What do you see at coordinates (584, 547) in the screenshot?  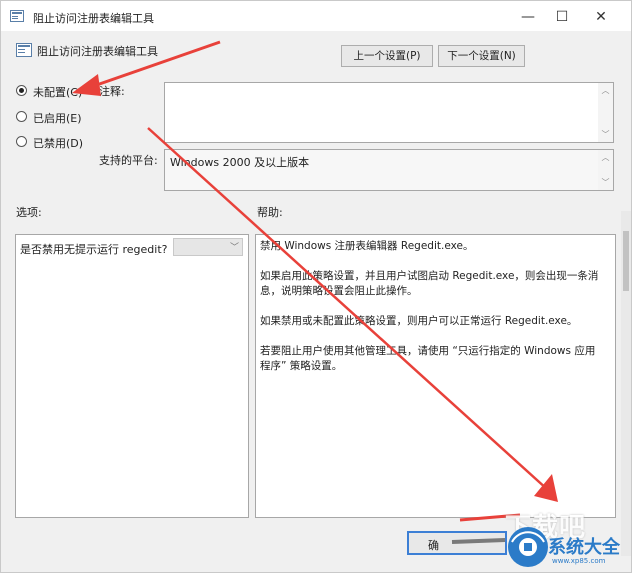 I see `watermark-text: 系统大全` at bounding box center [584, 547].